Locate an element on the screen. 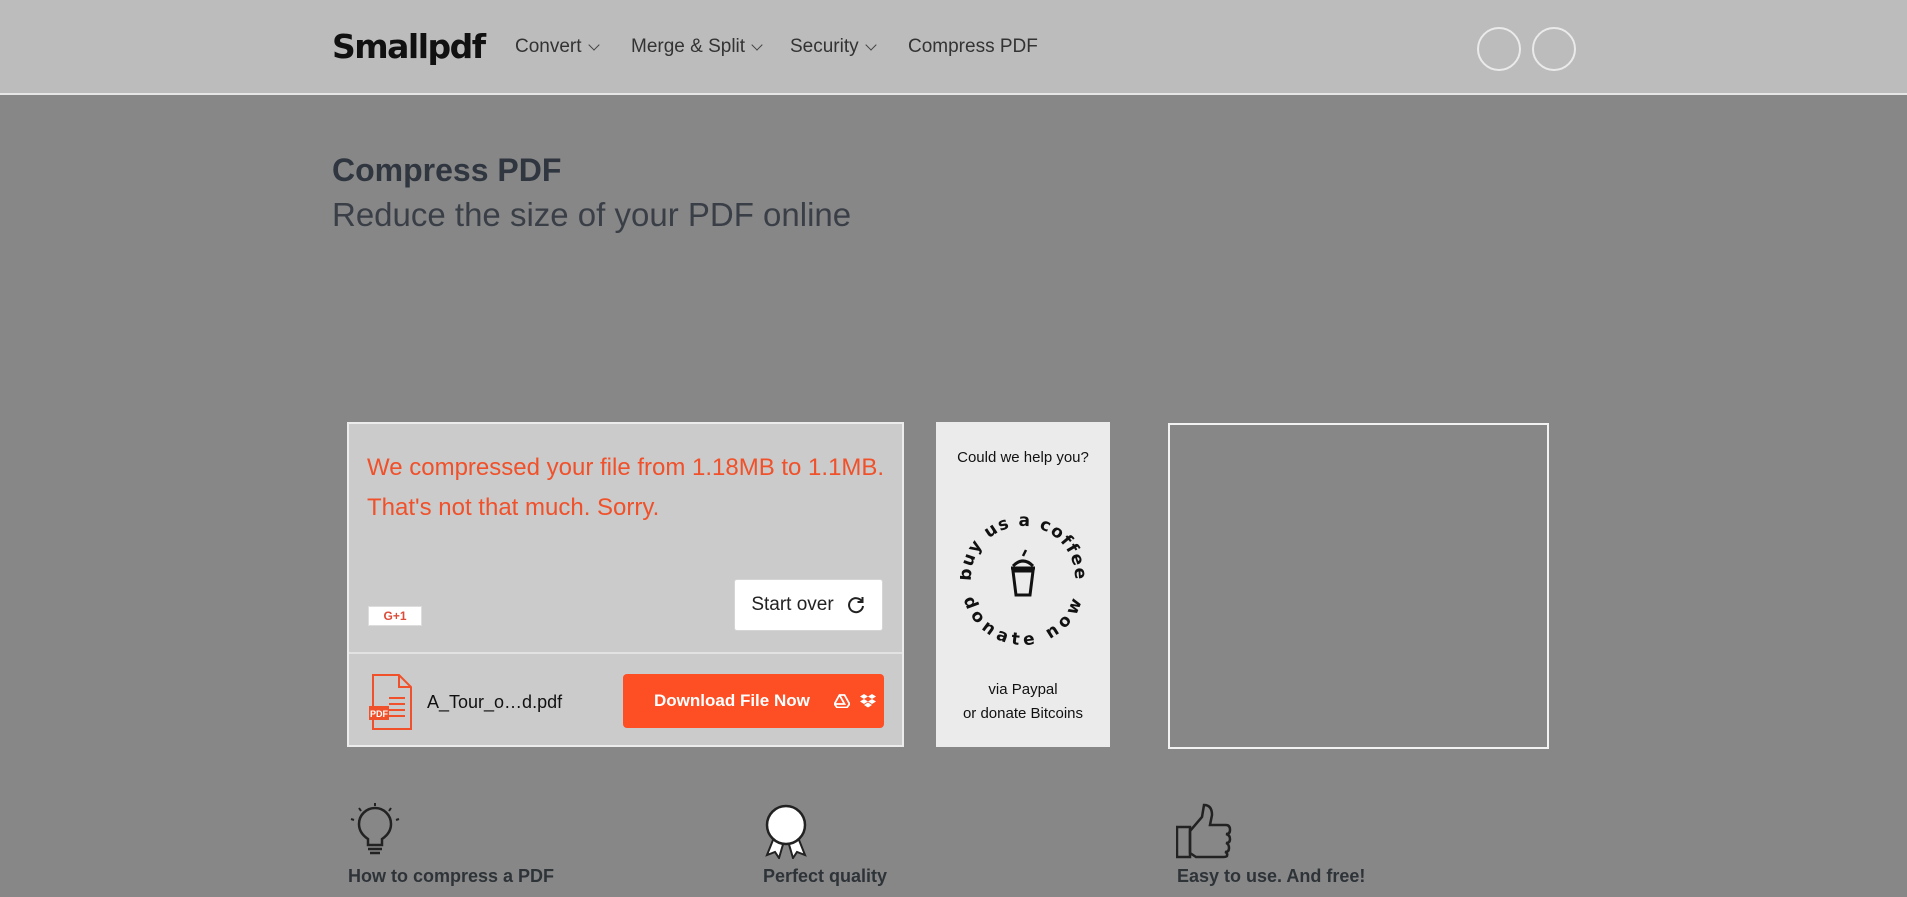 The height and width of the screenshot is (897, 1907). feature-easy-to-use: Easy to use. And free! is located at coordinates (1271, 876).